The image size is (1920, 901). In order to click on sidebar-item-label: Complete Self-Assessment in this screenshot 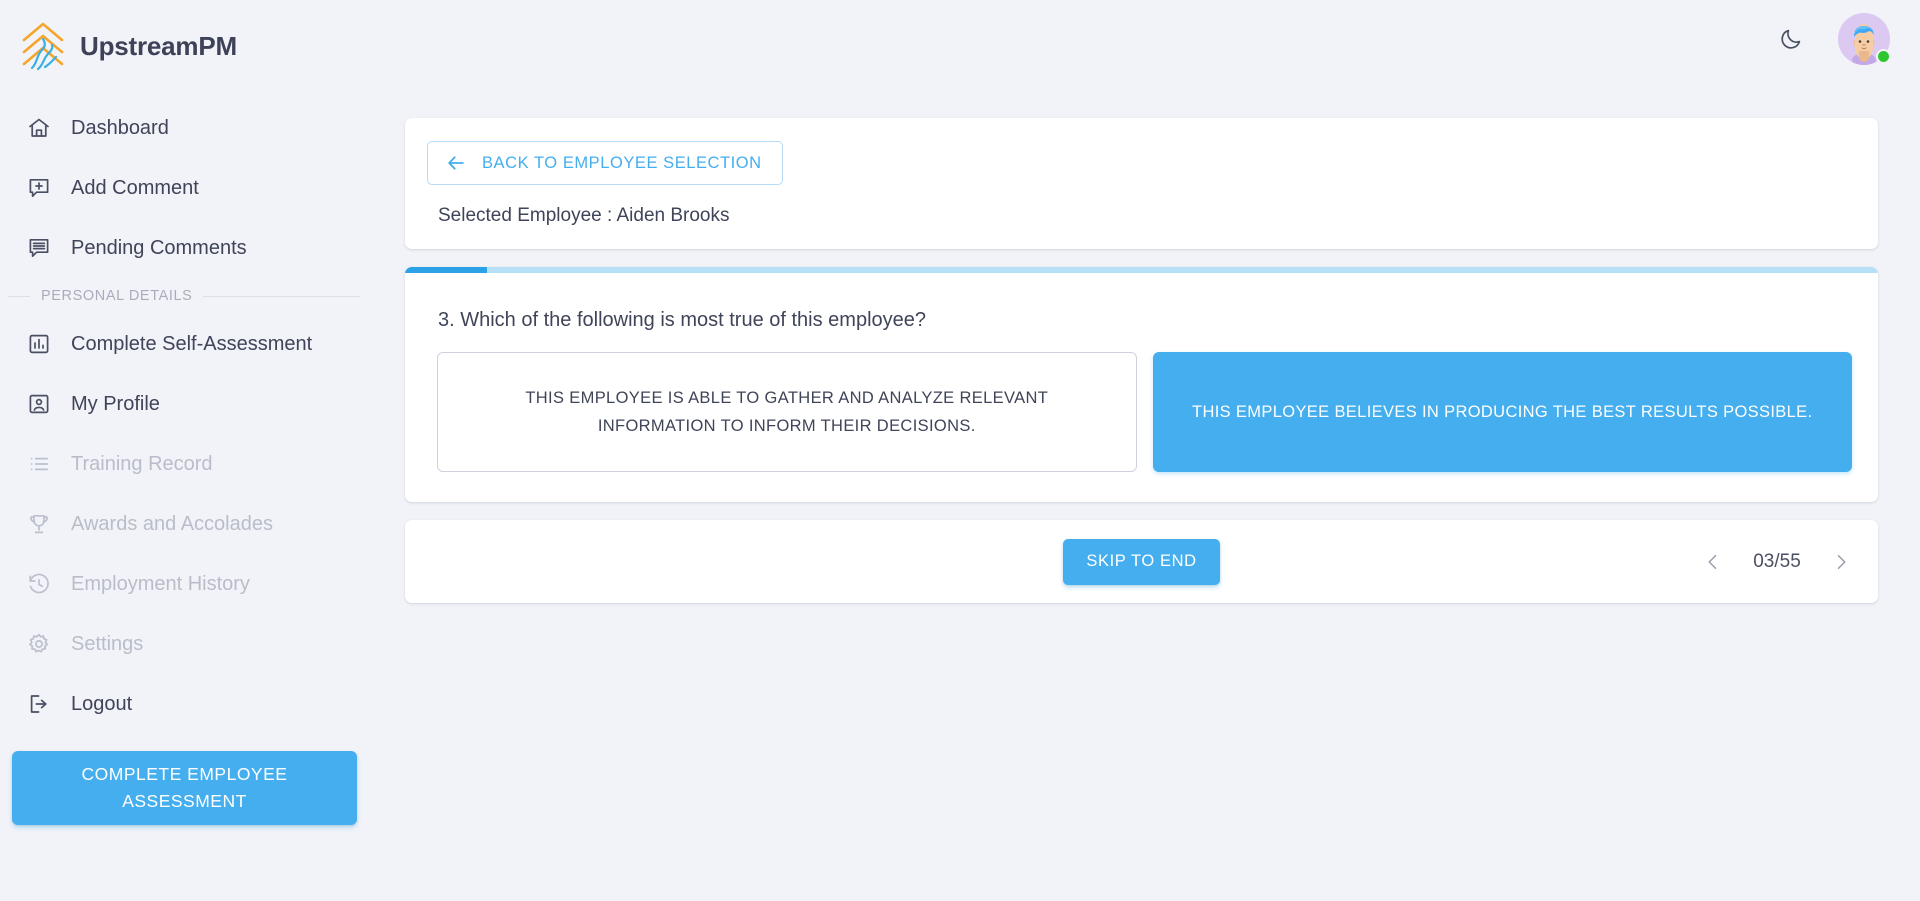, I will do `click(192, 343)`.